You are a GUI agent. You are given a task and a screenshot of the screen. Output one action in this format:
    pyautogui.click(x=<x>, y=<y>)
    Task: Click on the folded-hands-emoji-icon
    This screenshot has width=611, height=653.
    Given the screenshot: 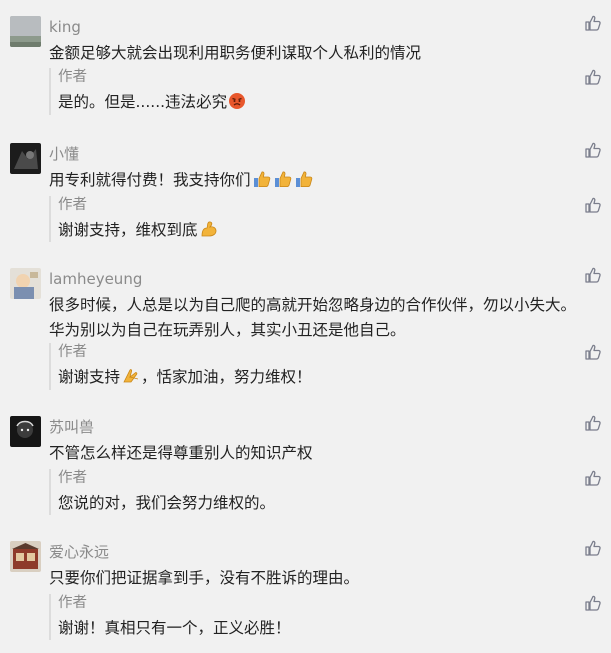 What is the action you would take?
    pyautogui.click(x=131, y=379)
    